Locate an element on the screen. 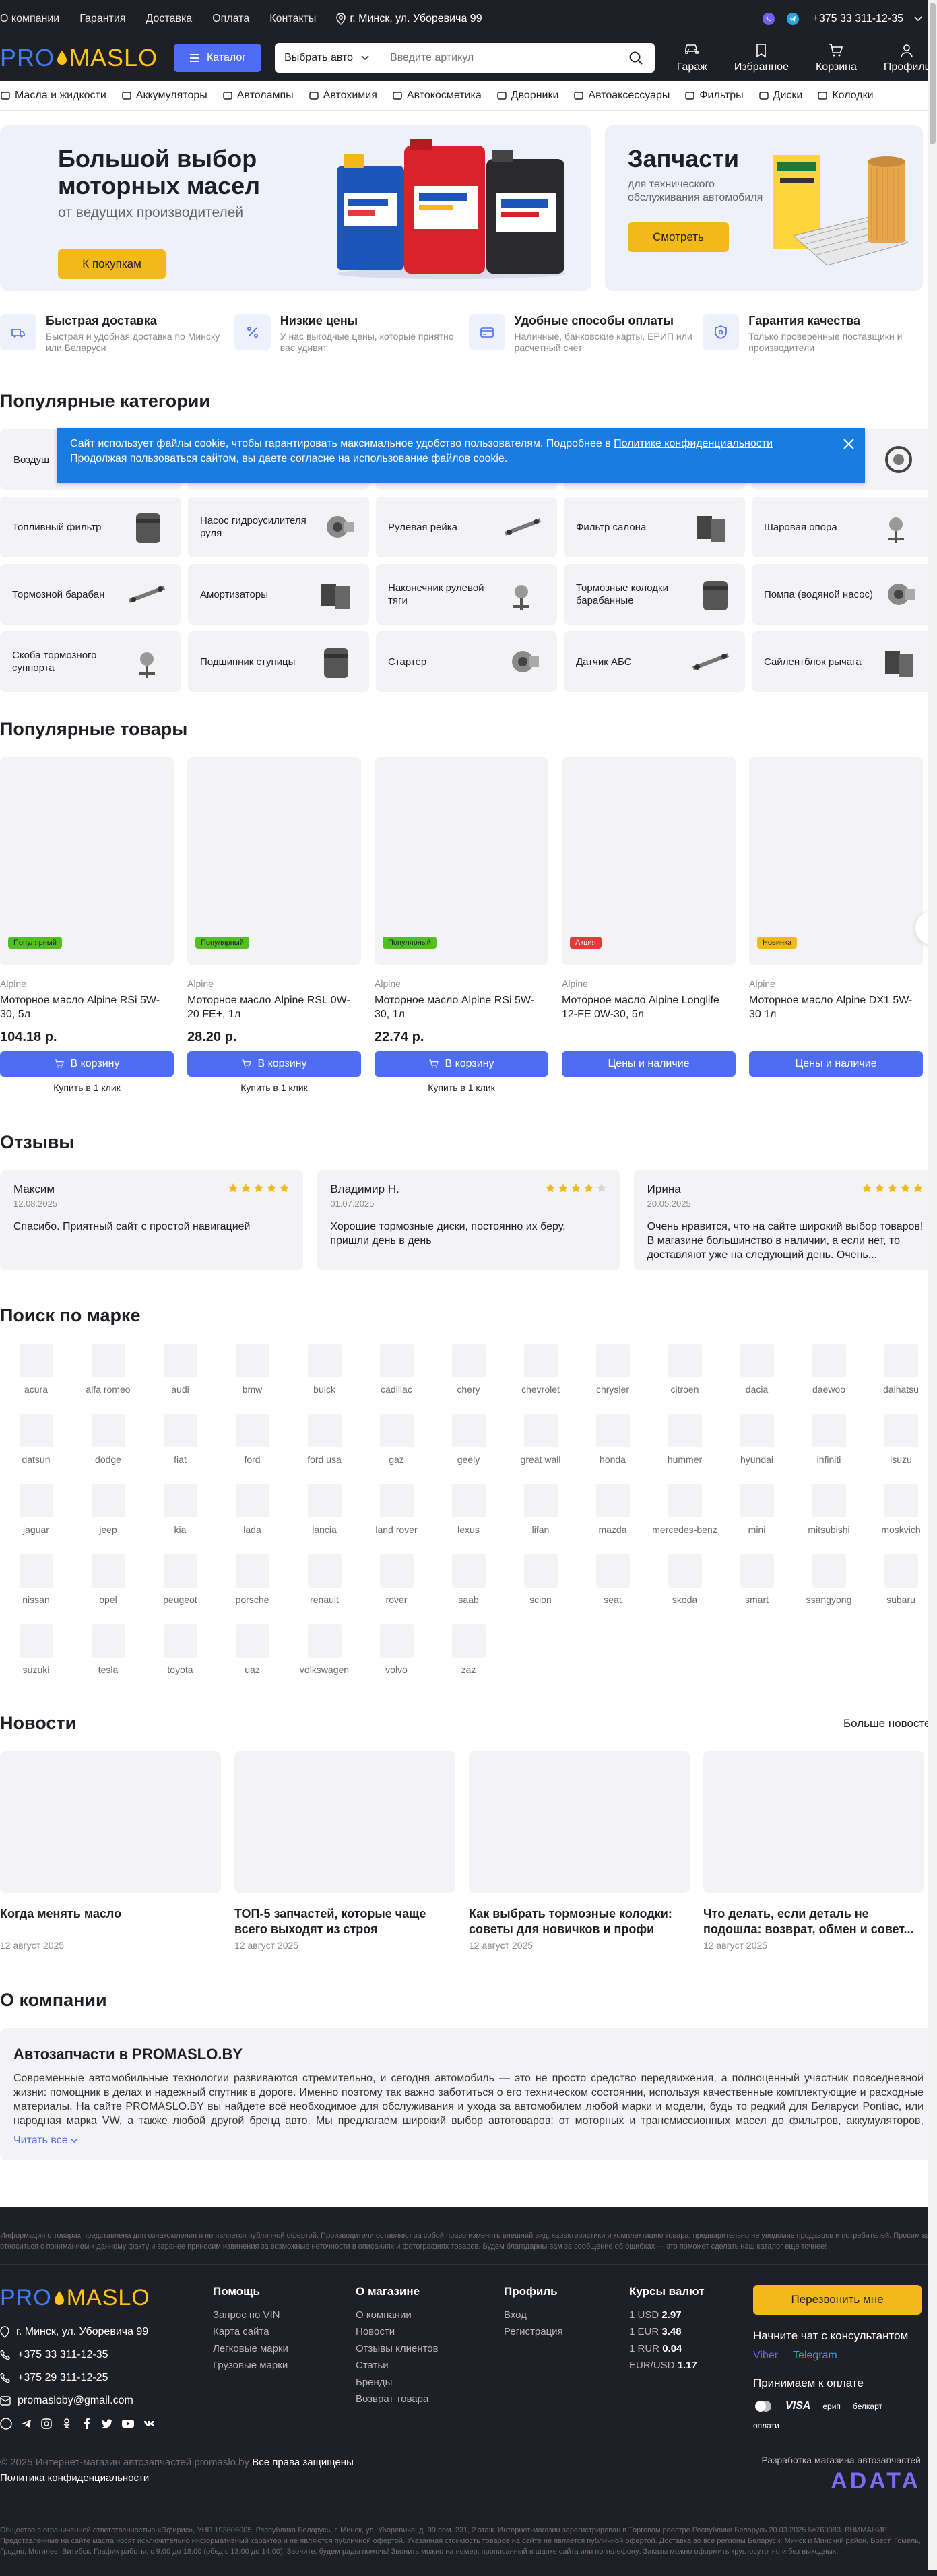  site-logo: PRO MASLO is located at coordinates (79, 58).